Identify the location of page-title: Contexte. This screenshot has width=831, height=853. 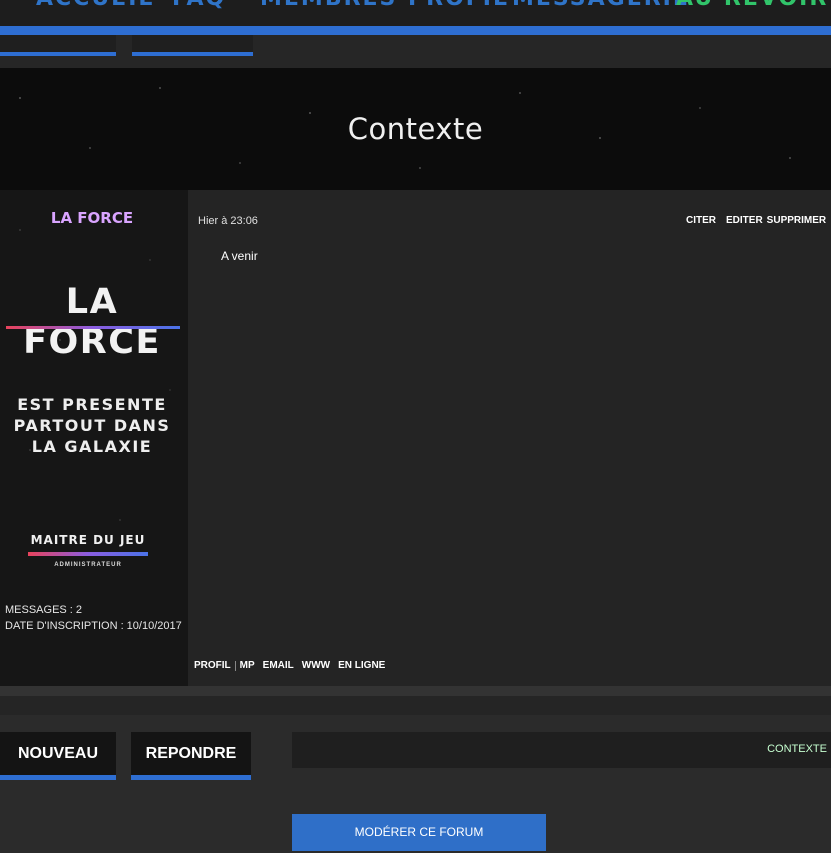
(415, 129).